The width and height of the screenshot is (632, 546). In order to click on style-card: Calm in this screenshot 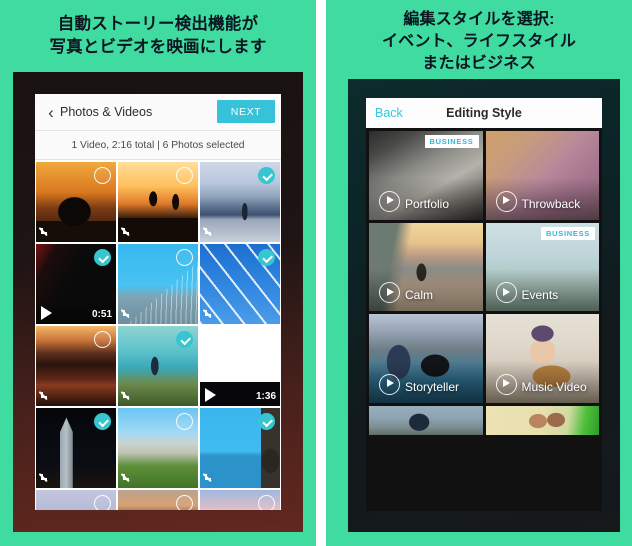, I will do `click(426, 267)`.